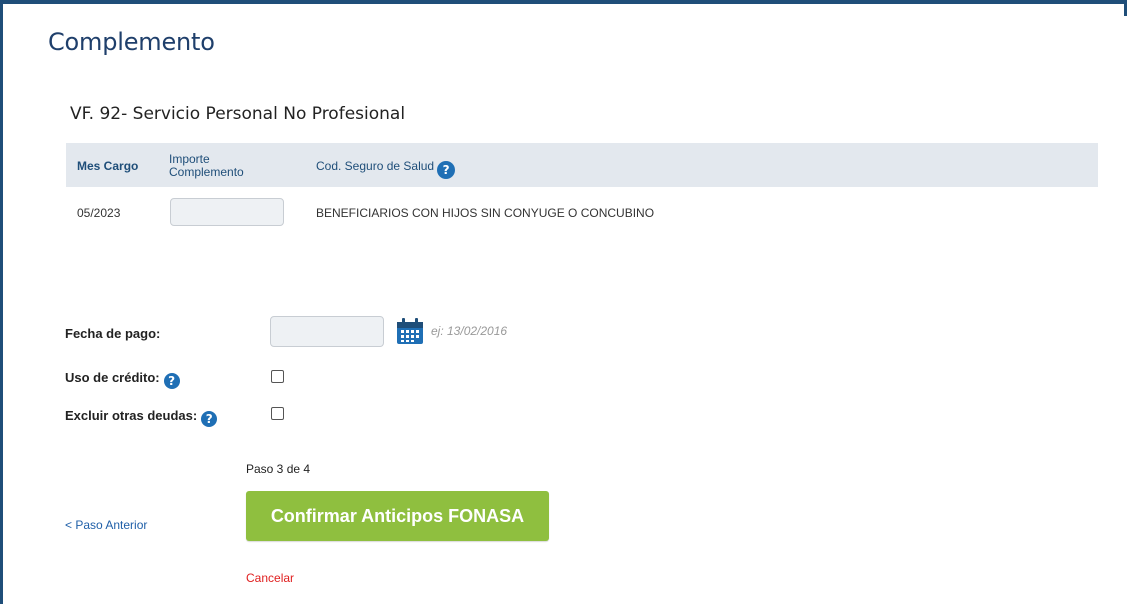  What do you see at coordinates (106, 525) in the screenshot?
I see `previous-step-link: < Paso Anterior` at bounding box center [106, 525].